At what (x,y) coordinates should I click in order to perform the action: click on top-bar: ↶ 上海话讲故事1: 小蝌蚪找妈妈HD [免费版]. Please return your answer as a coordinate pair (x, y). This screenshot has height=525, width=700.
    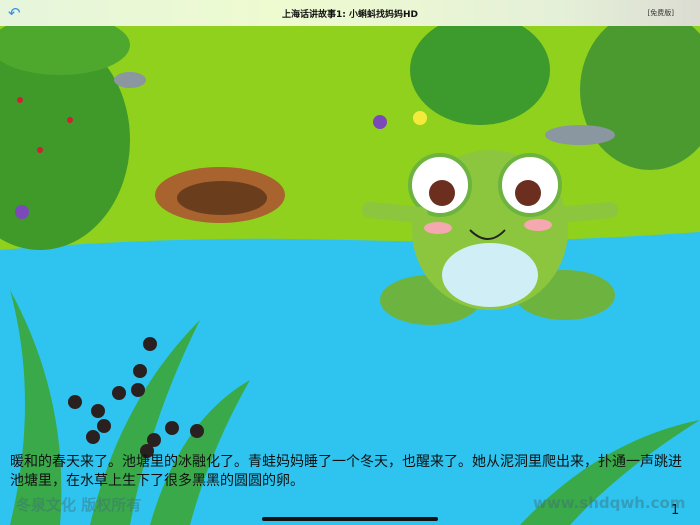
    Looking at the image, I should click on (350, 13).